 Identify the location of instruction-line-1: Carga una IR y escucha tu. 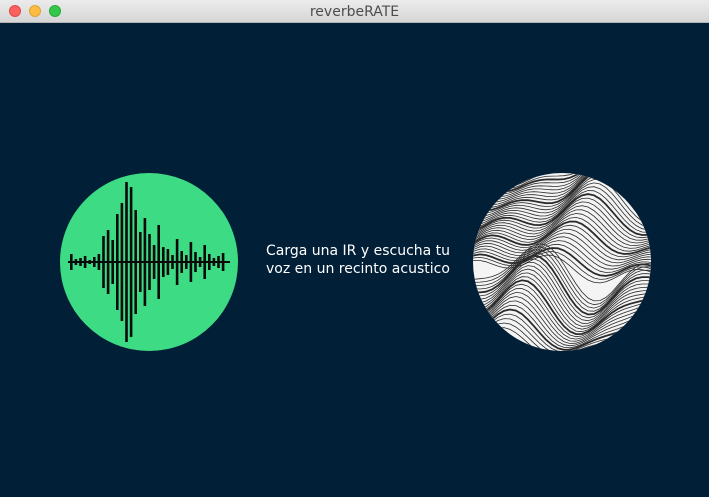
(358, 251).